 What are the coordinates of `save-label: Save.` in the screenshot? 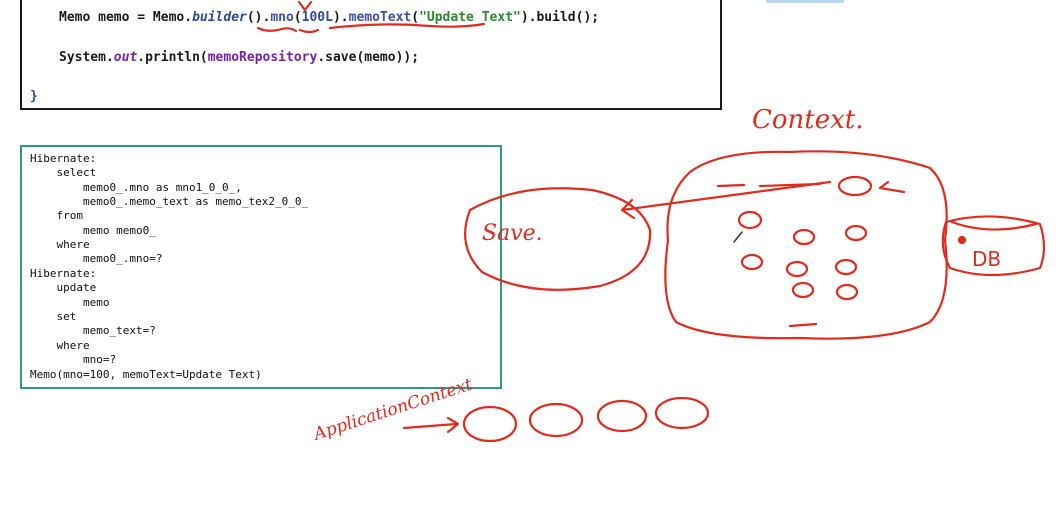 It's located at (512, 233).